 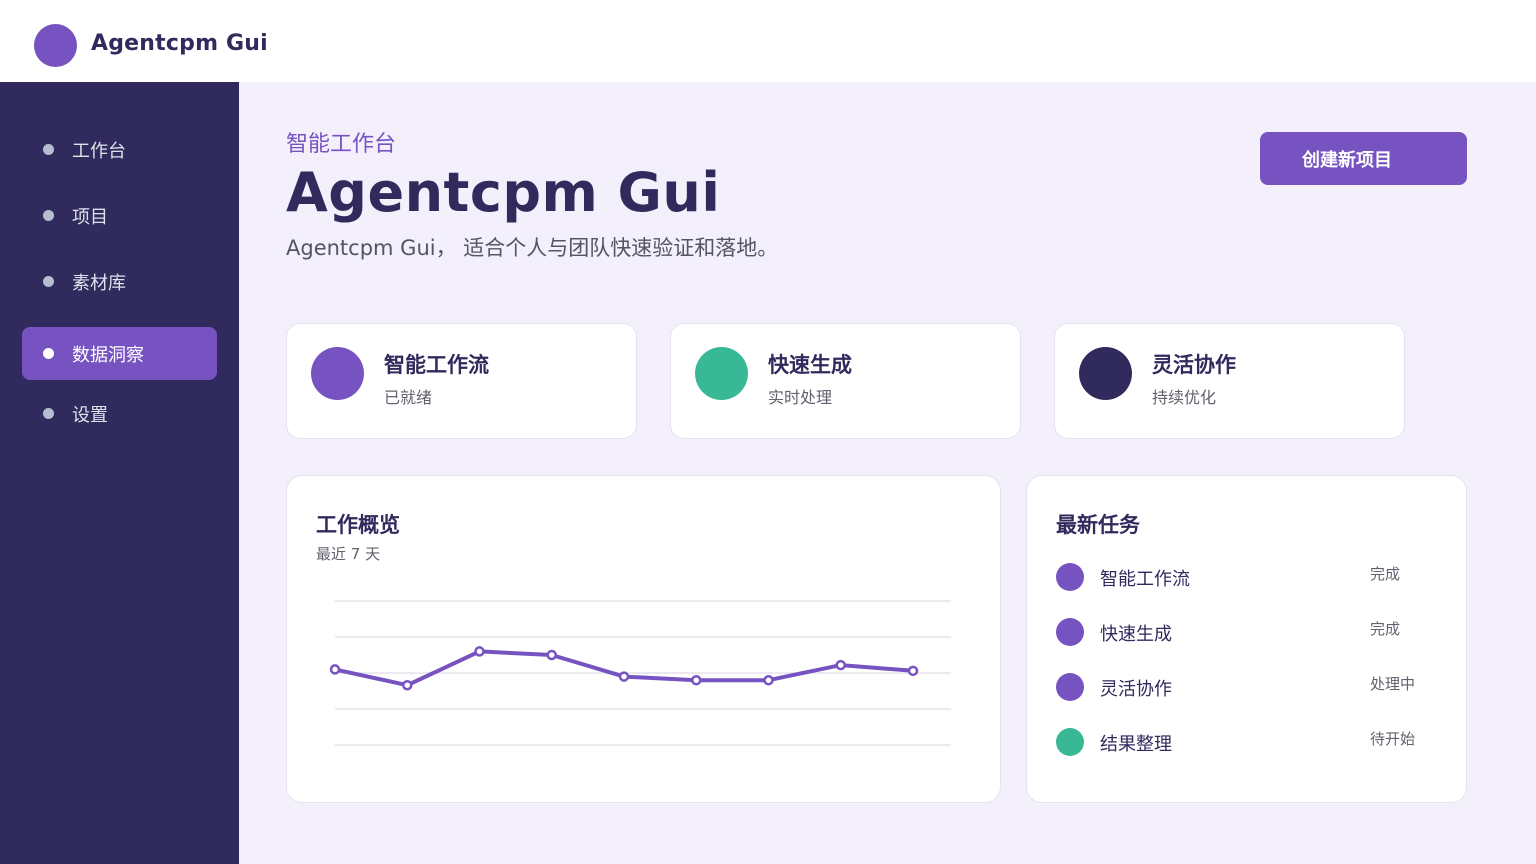 I want to click on task-name: 灵活协作, so click(x=1136, y=689).